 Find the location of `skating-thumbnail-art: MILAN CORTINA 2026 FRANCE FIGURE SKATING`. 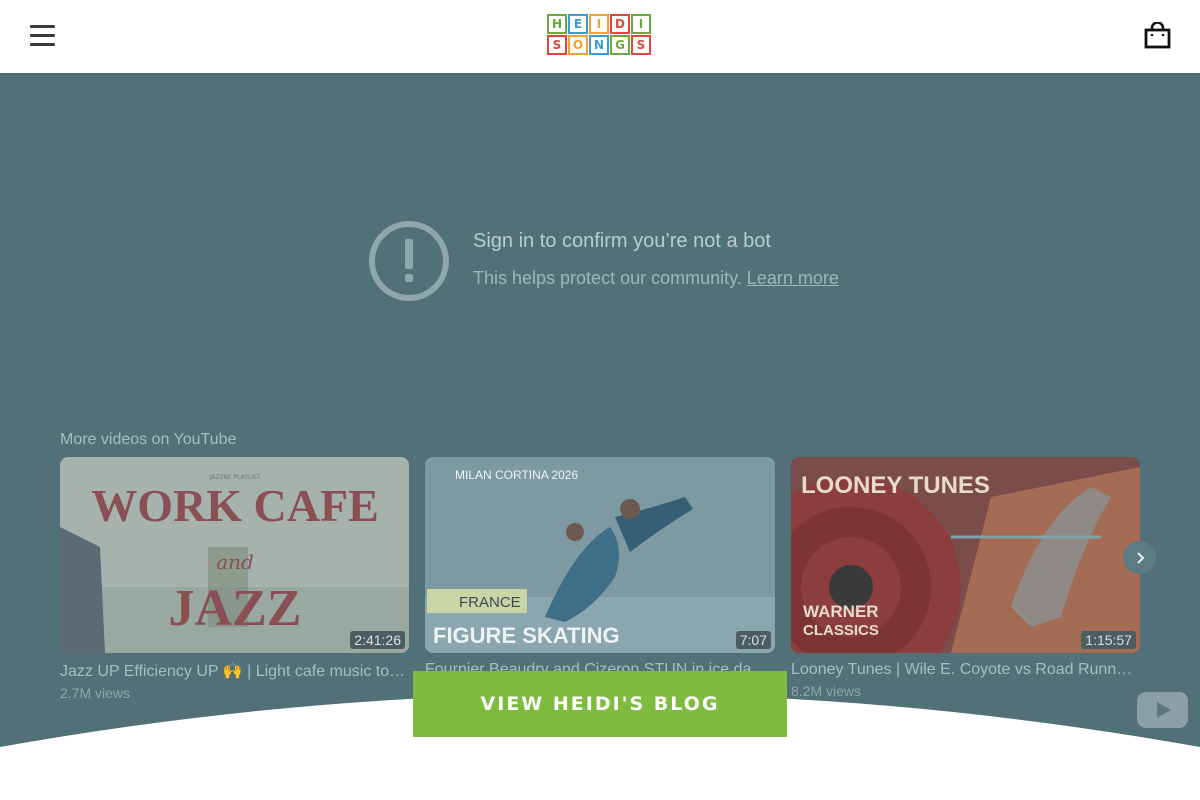

skating-thumbnail-art: MILAN CORTINA 2026 FRANCE FIGURE SKATING is located at coordinates (600, 555).